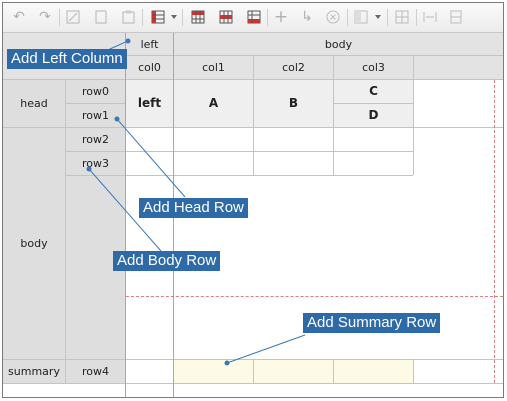  Describe the element at coordinates (372, 323) in the screenshot. I see `callout-add-summary-row: Add Summary Row` at that location.